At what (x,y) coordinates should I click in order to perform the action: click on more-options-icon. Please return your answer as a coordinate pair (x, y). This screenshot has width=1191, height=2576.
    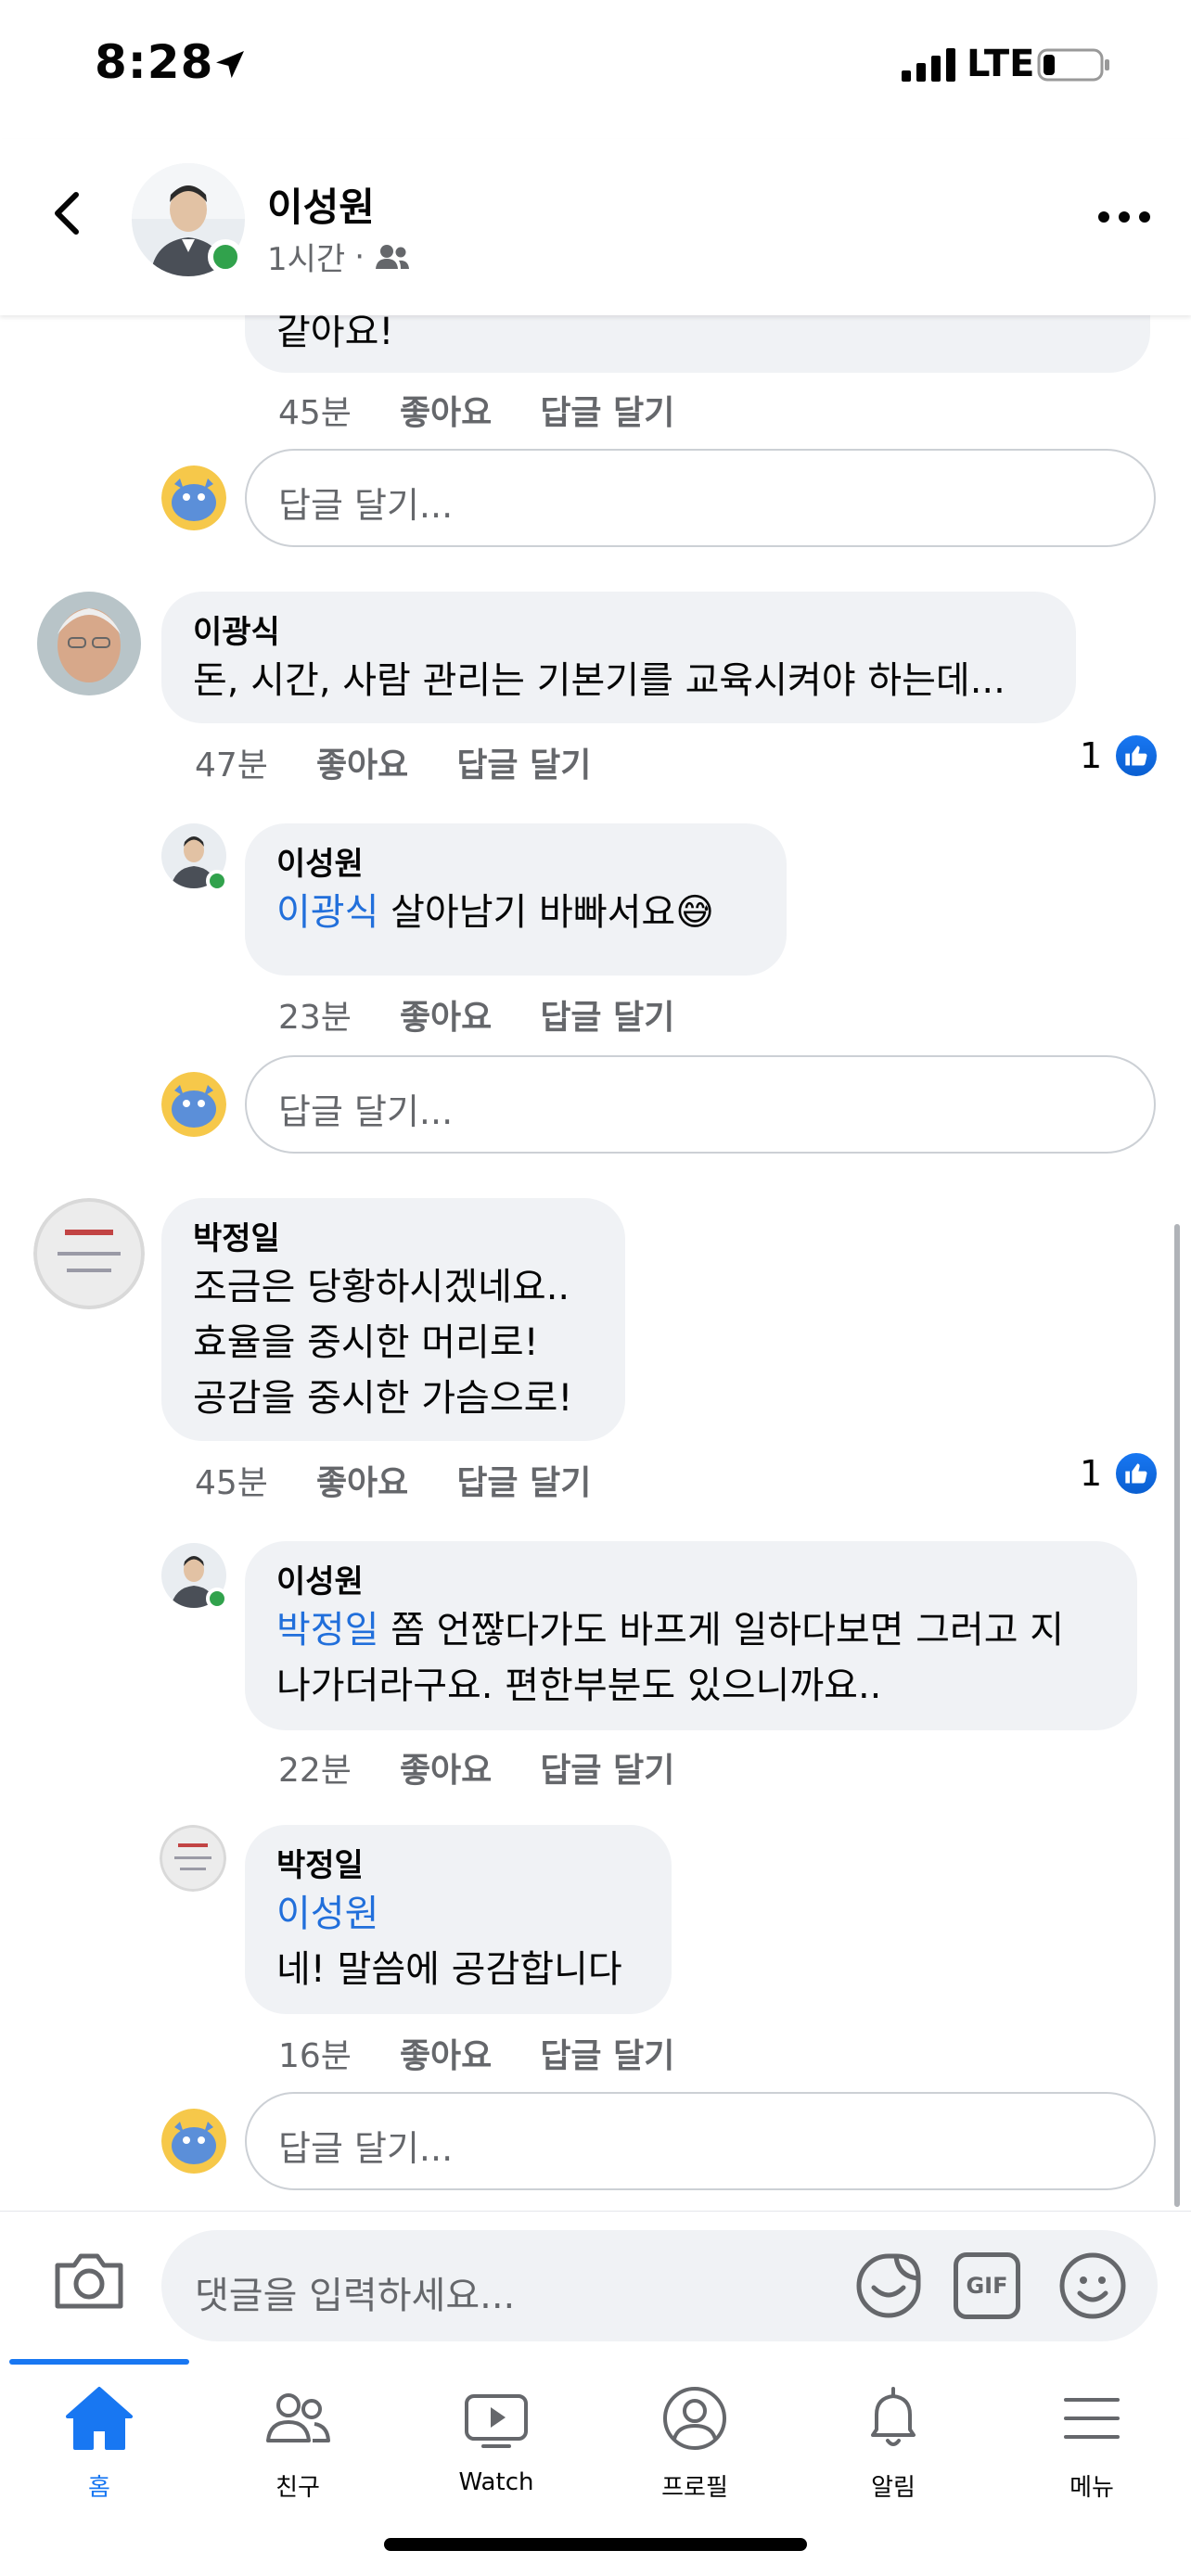
    Looking at the image, I should click on (1124, 217).